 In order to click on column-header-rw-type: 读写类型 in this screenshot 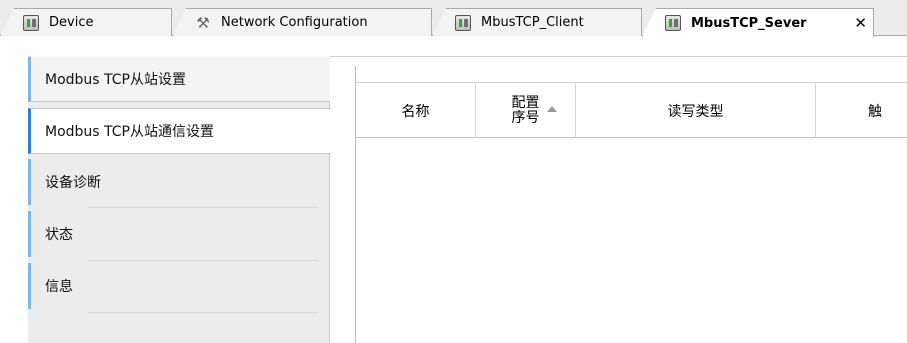, I will do `click(696, 110)`.